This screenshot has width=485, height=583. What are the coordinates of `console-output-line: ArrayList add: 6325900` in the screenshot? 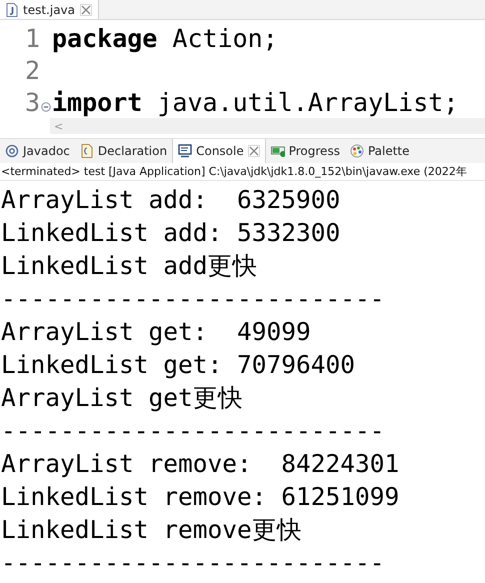 It's located at (171, 200).